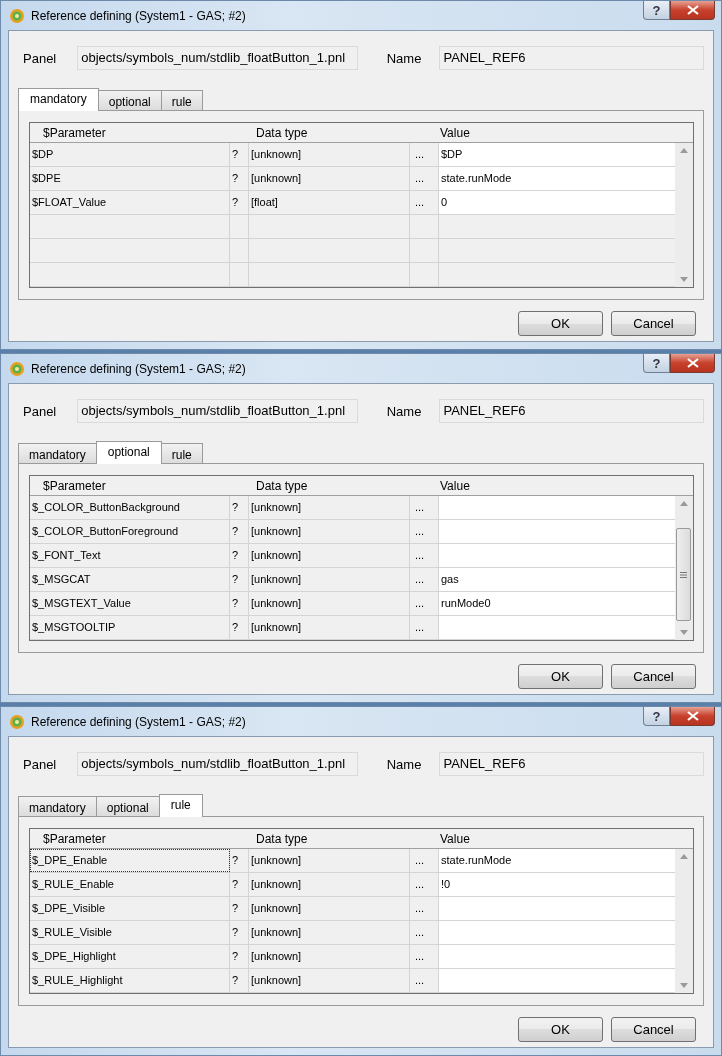 The height and width of the screenshot is (1056, 722). What do you see at coordinates (557, 603) in the screenshot?
I see `value-cell: runMode0` at bounding box center [557, 603].